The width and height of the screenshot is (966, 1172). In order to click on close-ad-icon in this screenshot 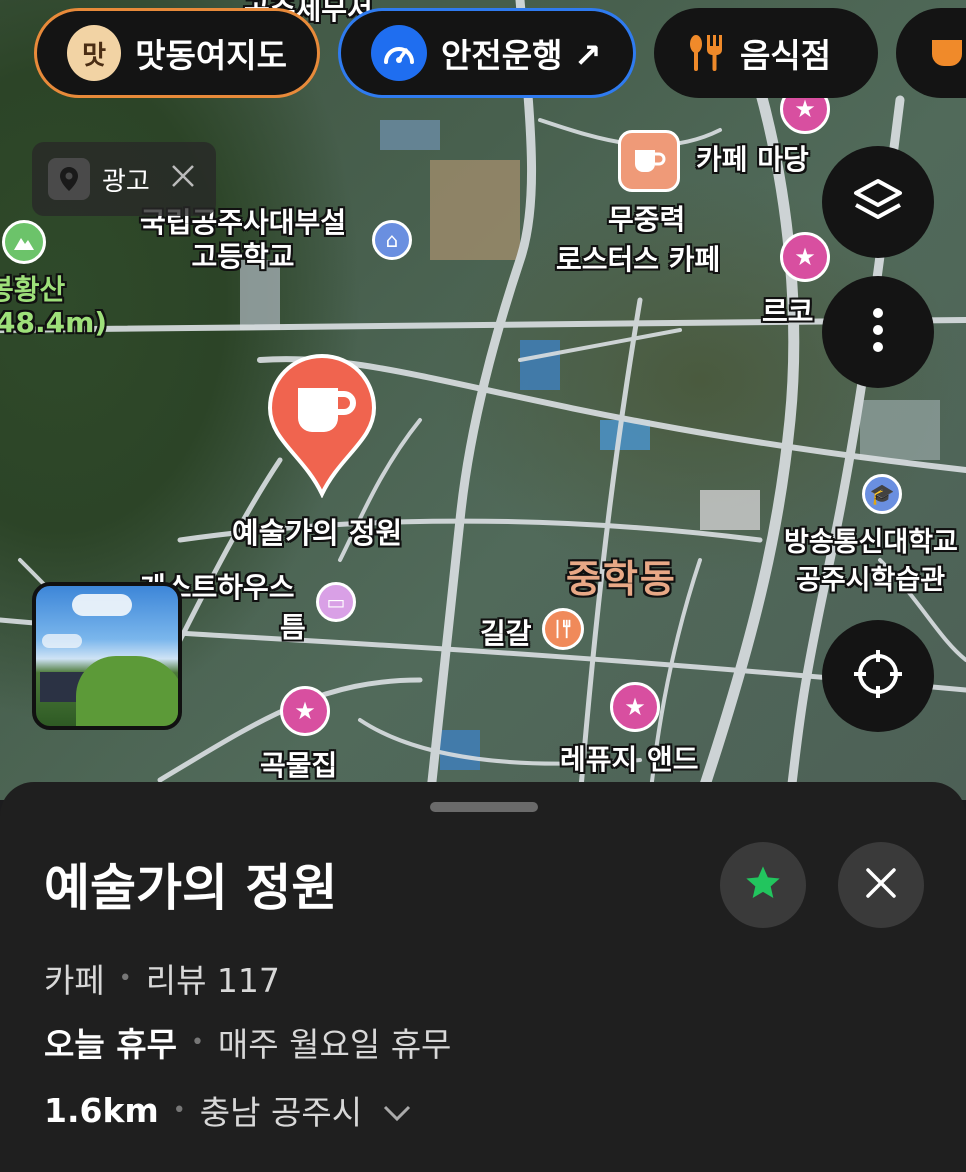, I will do `click(183, 179)`.